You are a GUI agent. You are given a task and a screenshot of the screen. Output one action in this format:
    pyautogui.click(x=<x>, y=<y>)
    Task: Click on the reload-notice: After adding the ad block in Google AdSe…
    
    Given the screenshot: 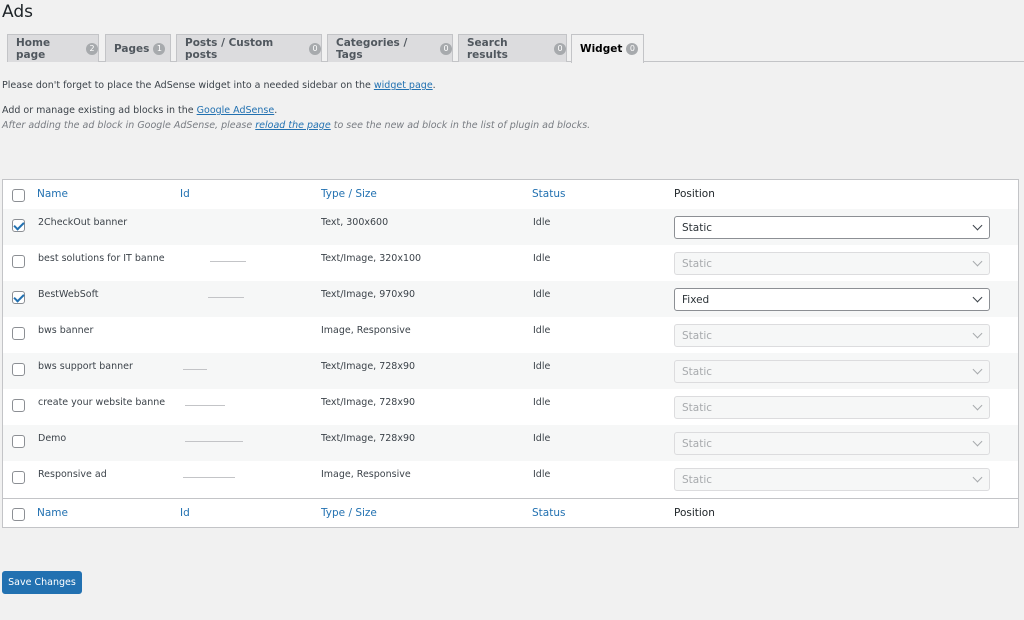 What is the action you would take?
    pyautogui.click(x=296, y=125)
    